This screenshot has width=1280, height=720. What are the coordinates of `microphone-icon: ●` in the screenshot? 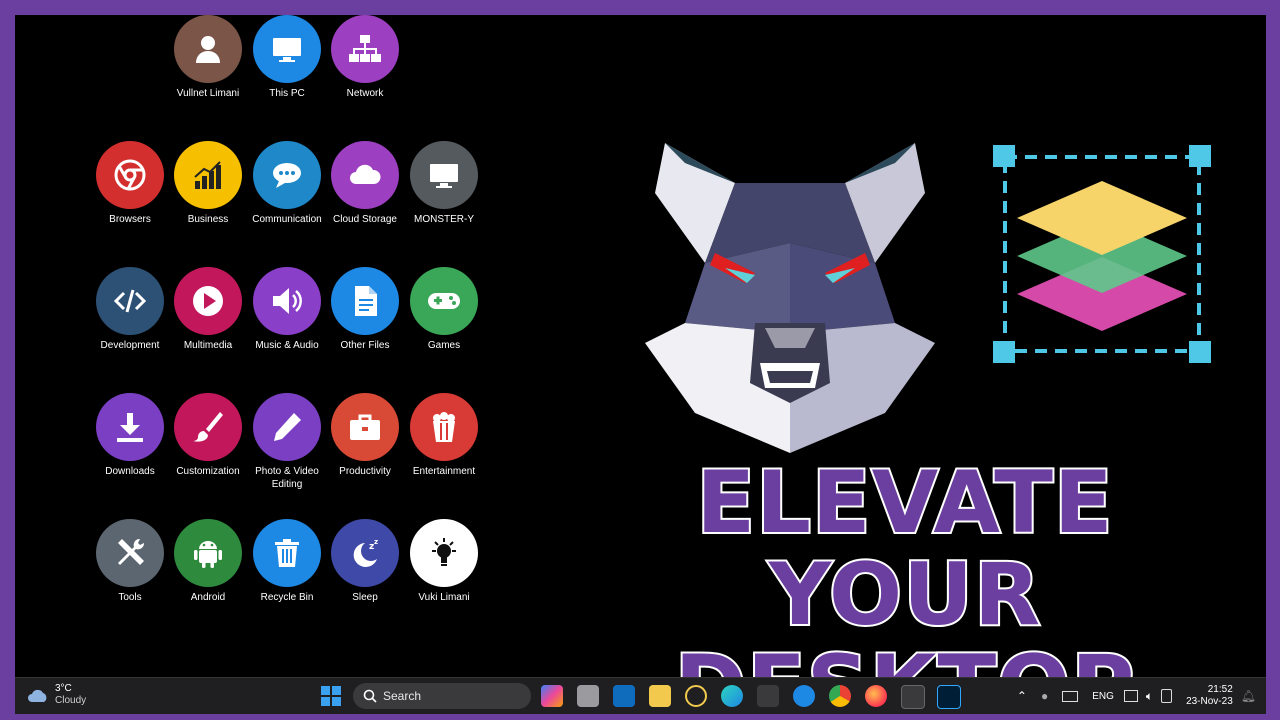 It's located at (1044, 696).